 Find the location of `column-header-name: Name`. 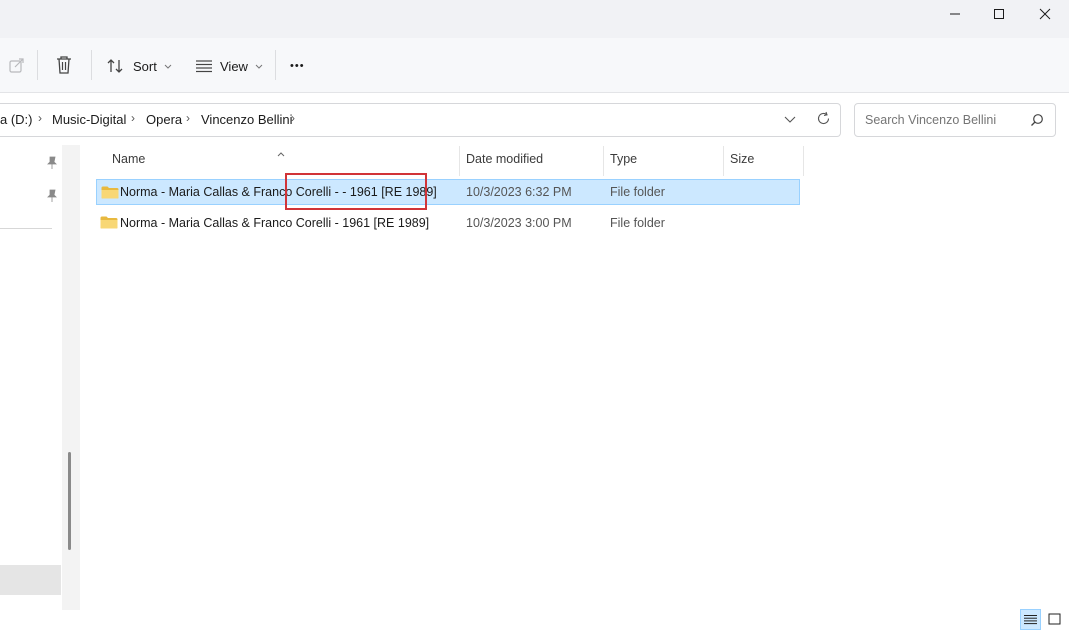

column-header-name: Name is located at coordinates (128, 159).